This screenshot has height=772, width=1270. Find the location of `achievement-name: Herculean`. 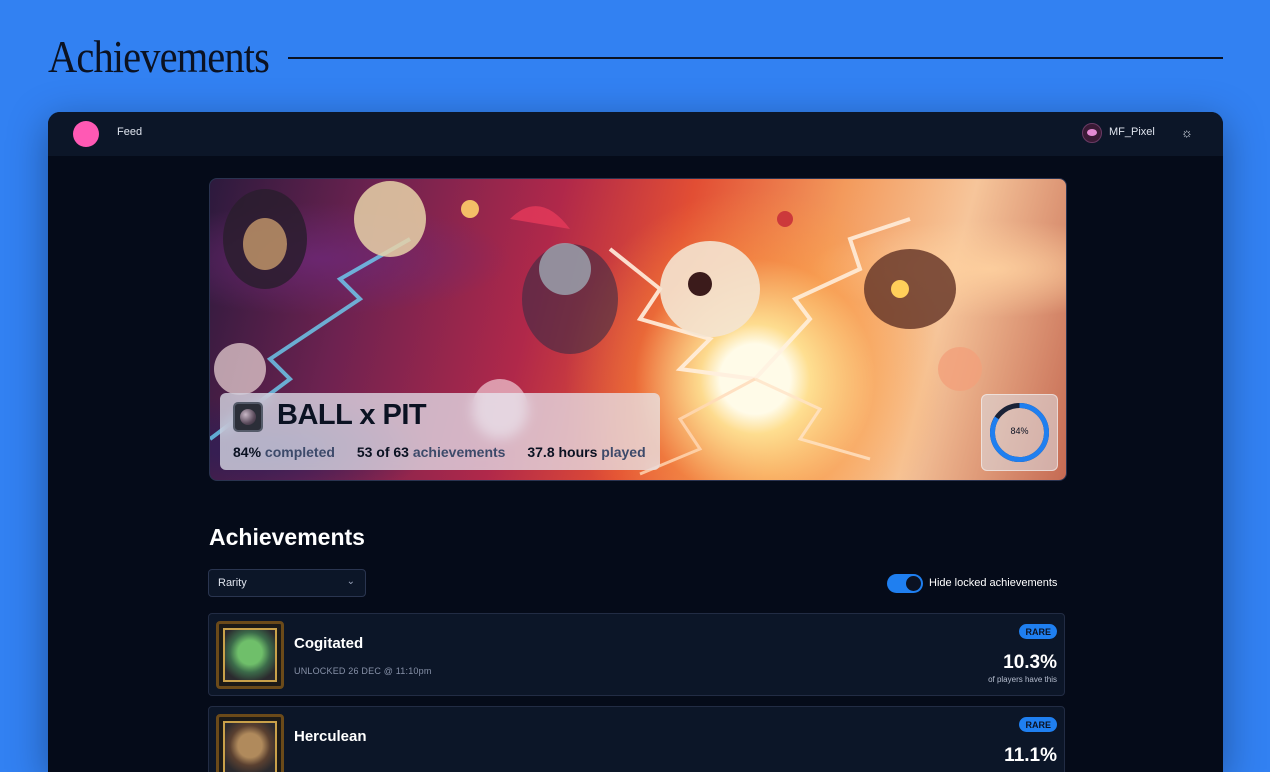

achievement-name: Herculean is located at coordinates (330, 736).